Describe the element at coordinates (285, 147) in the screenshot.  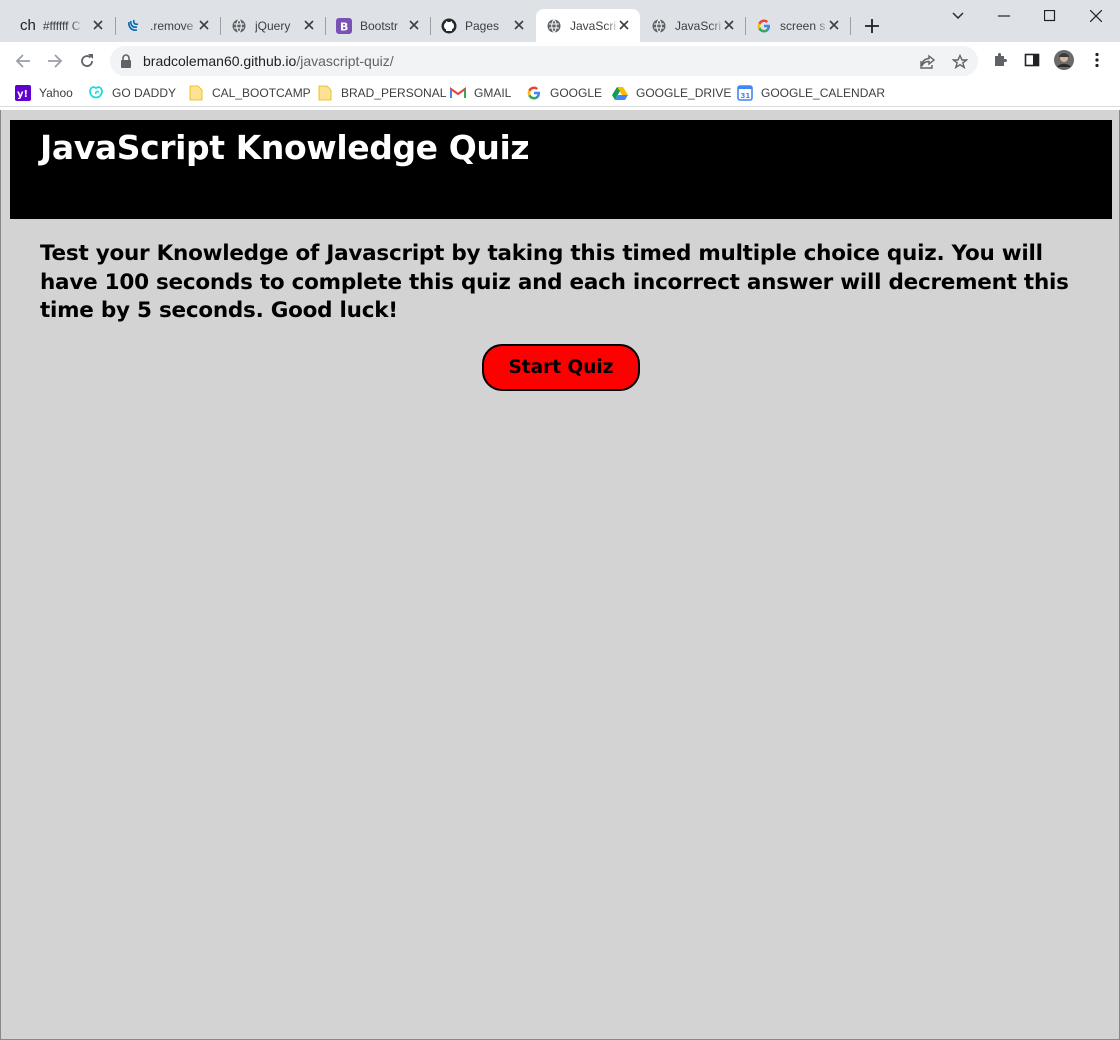
I see `page-title: JavaScript Knowledge Quiz` at that location.